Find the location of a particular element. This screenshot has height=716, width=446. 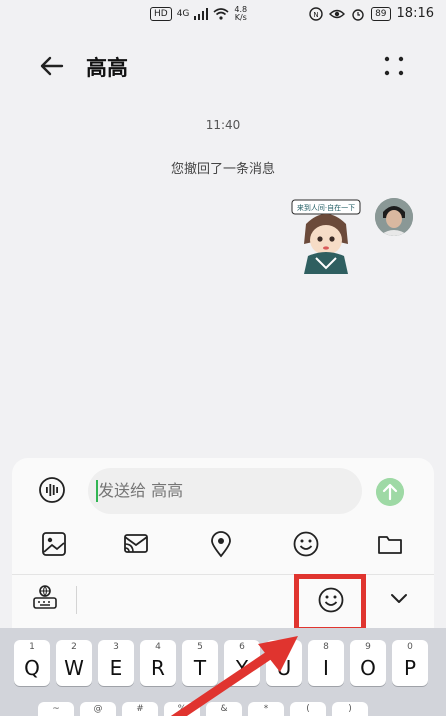

key-q: 1Q is located at coordinates (32, 663).